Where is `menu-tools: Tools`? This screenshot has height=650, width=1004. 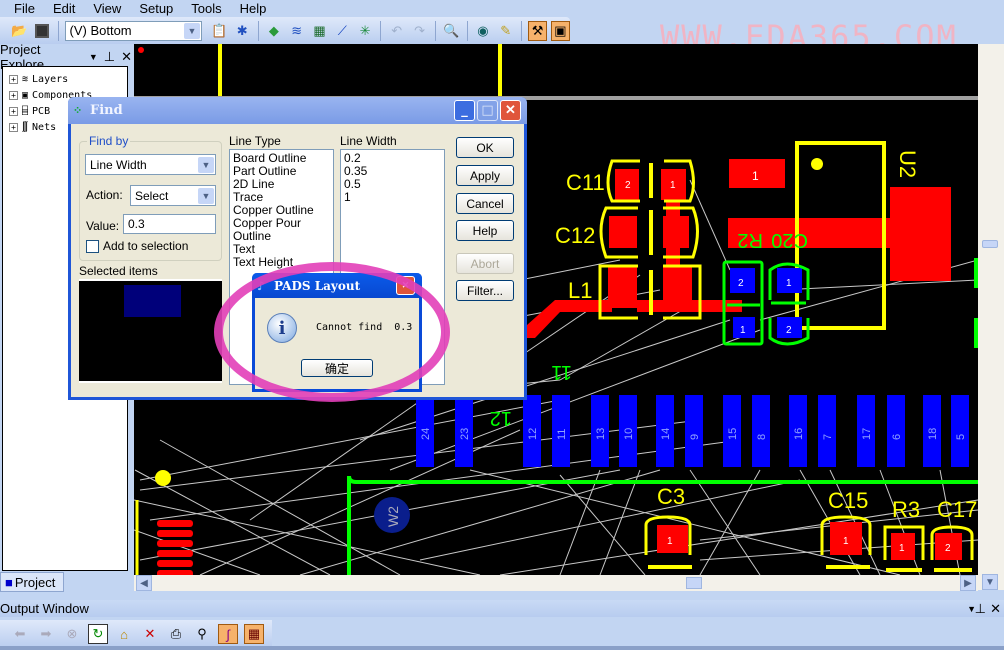 menu-tools: Tools is located at coordinates (206, 8).